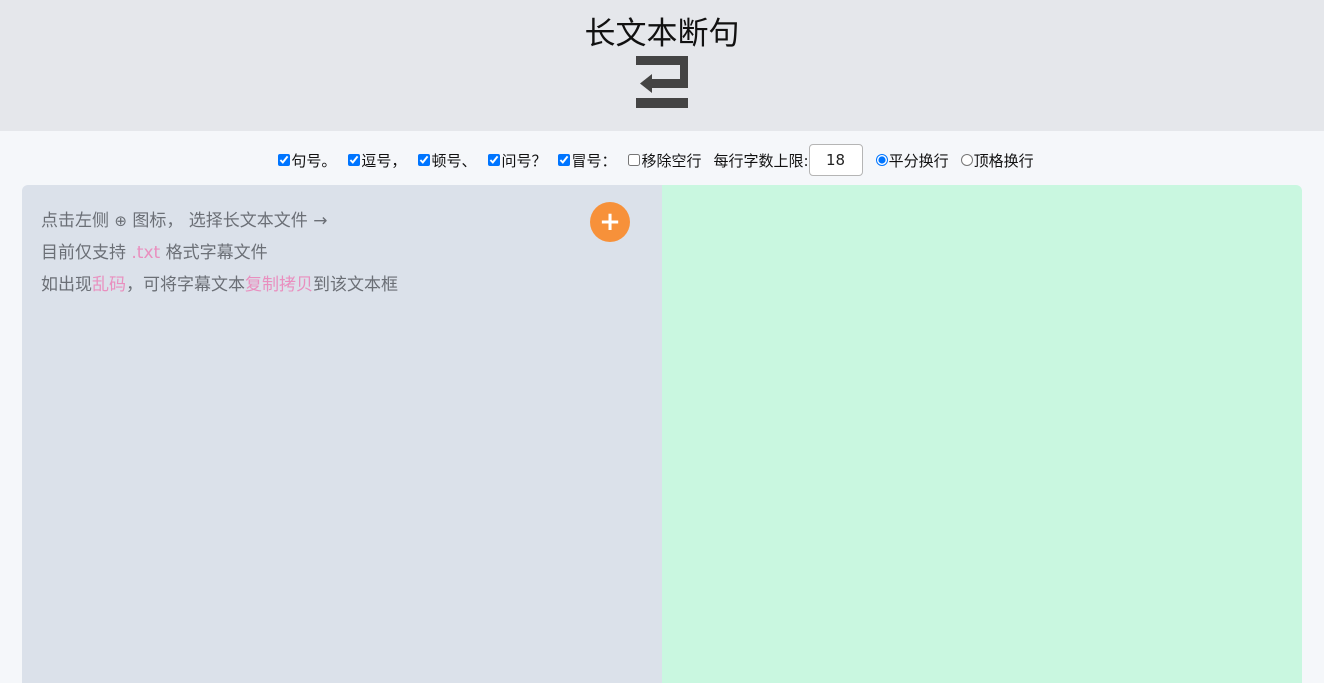 This screenshot has height=683, width=1324. What do you see at coordinates (881, 160) in the screenshot?
I see `split-even-radio` at bounding box center [881, 160].